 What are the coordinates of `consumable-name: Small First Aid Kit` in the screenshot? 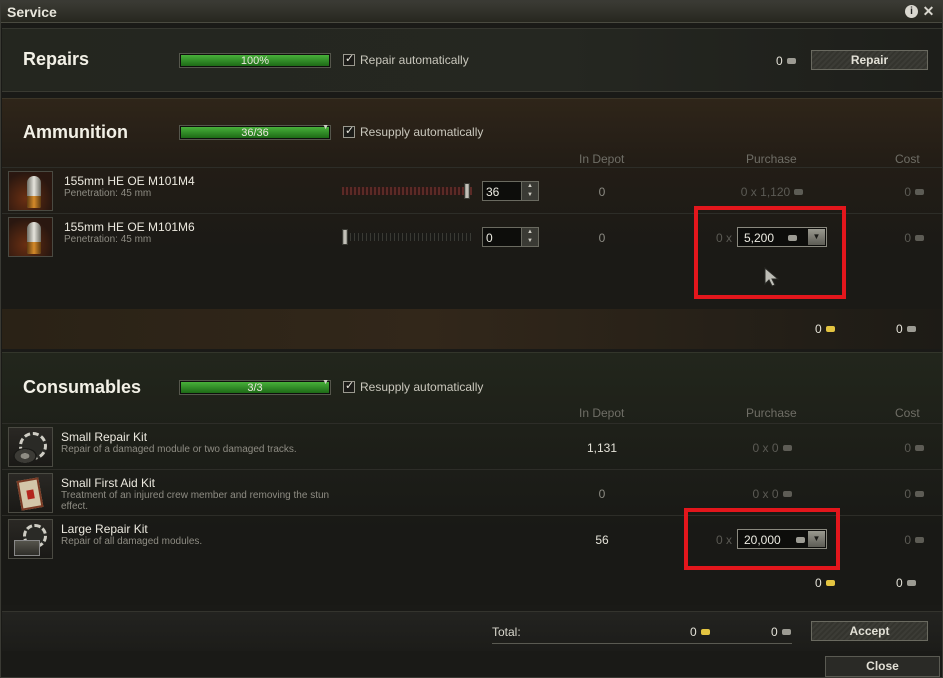 It's located at (108, 483).